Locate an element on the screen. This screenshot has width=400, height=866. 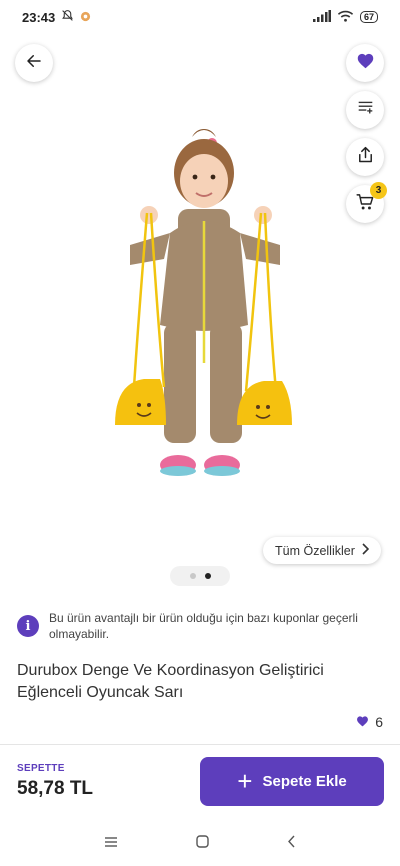
favorite-count: 6 is located at coordinates (369, 722).